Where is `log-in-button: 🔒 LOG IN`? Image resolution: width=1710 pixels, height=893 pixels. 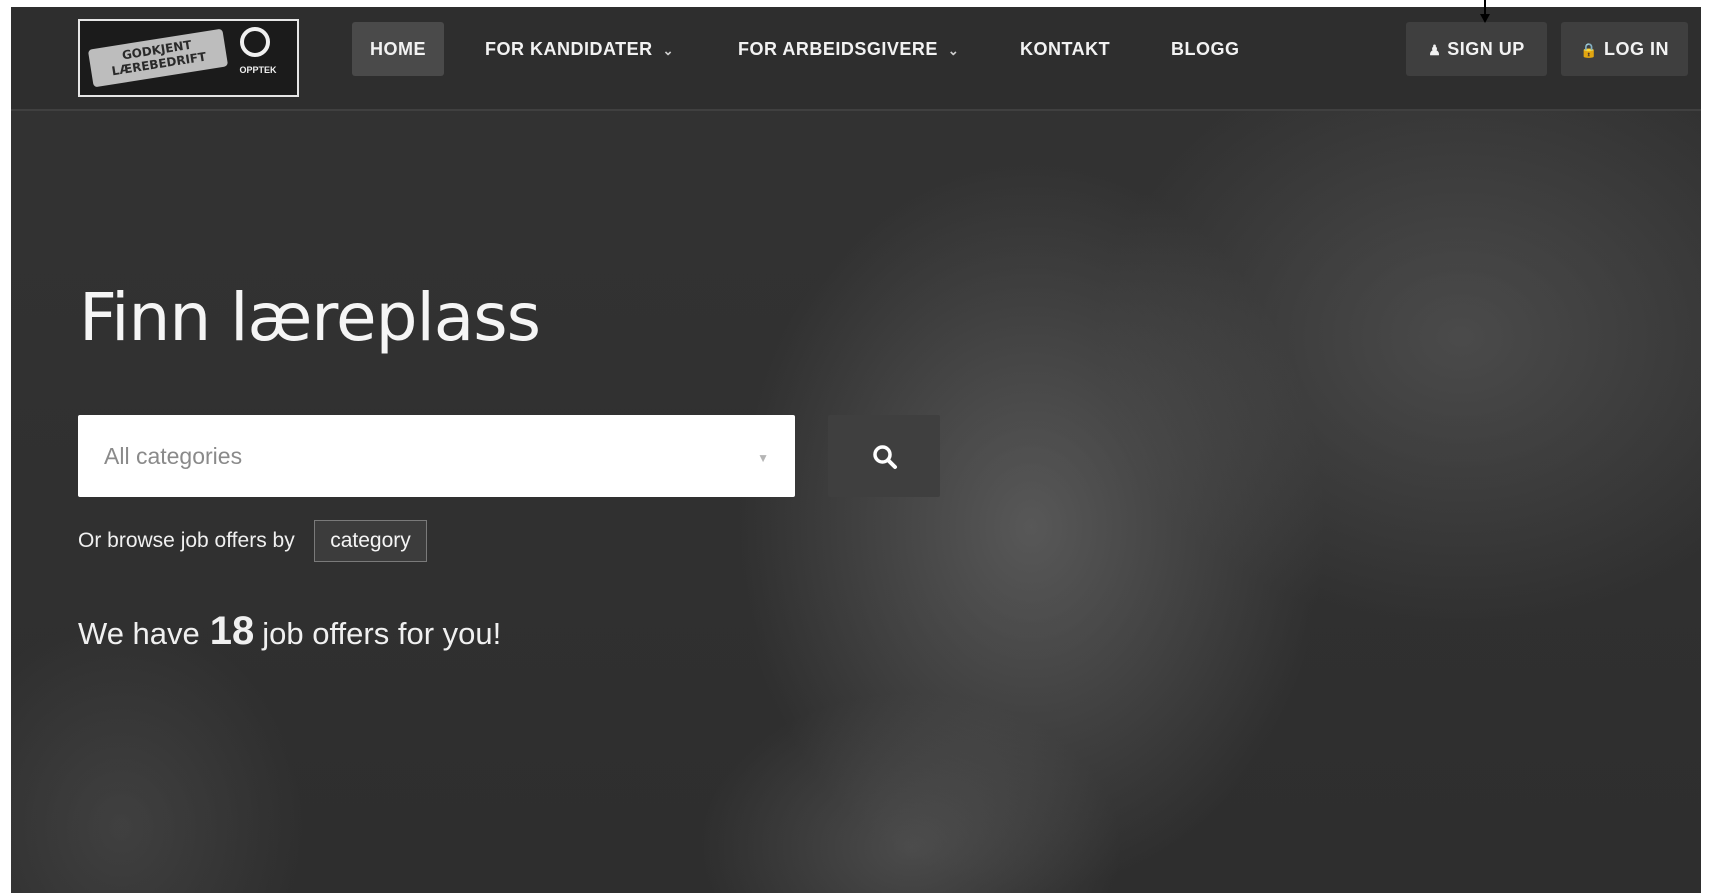 log-in-button: 🔒 LOG IN is located at coordinates (1624, 49).